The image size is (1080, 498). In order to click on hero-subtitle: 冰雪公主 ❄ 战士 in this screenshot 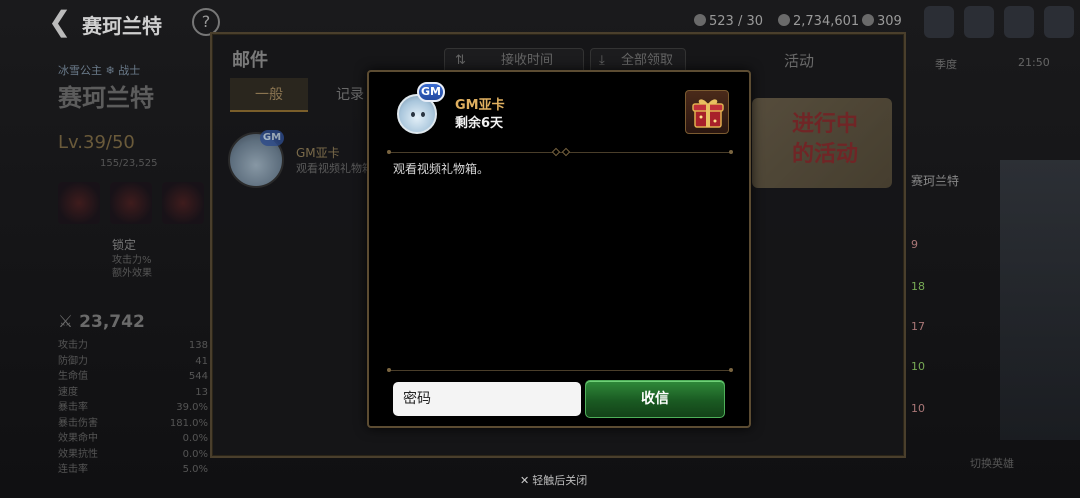, I will do `click(99, 70)`.